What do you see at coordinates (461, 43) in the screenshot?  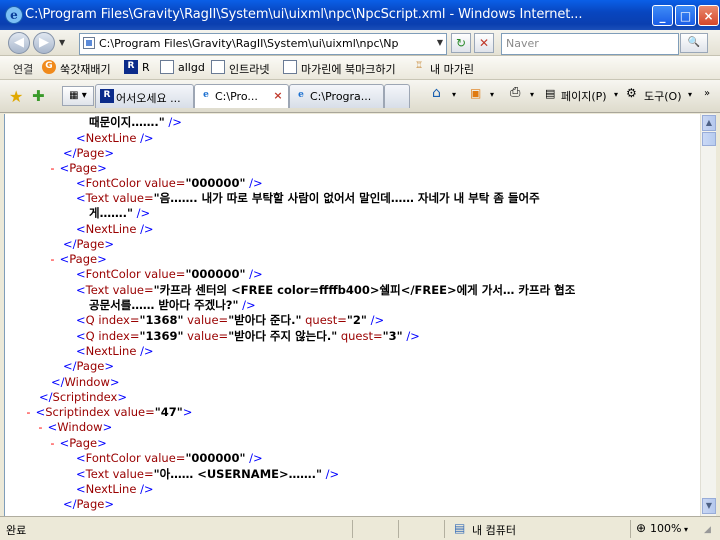 I see `refresh-button: ↻` at bounding box center [461, 43].